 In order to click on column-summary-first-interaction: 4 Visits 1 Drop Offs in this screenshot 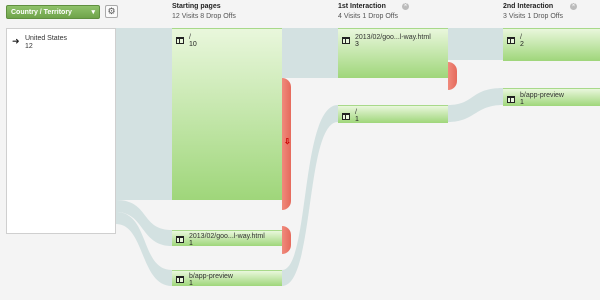, I will do `click(368, 16)`.